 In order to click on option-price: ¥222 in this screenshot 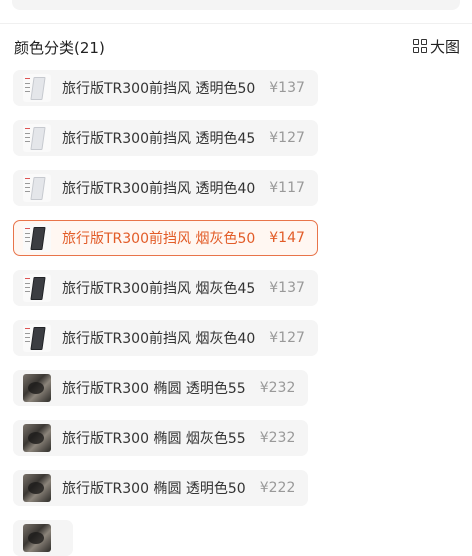, I will do `click(277, 488)`.